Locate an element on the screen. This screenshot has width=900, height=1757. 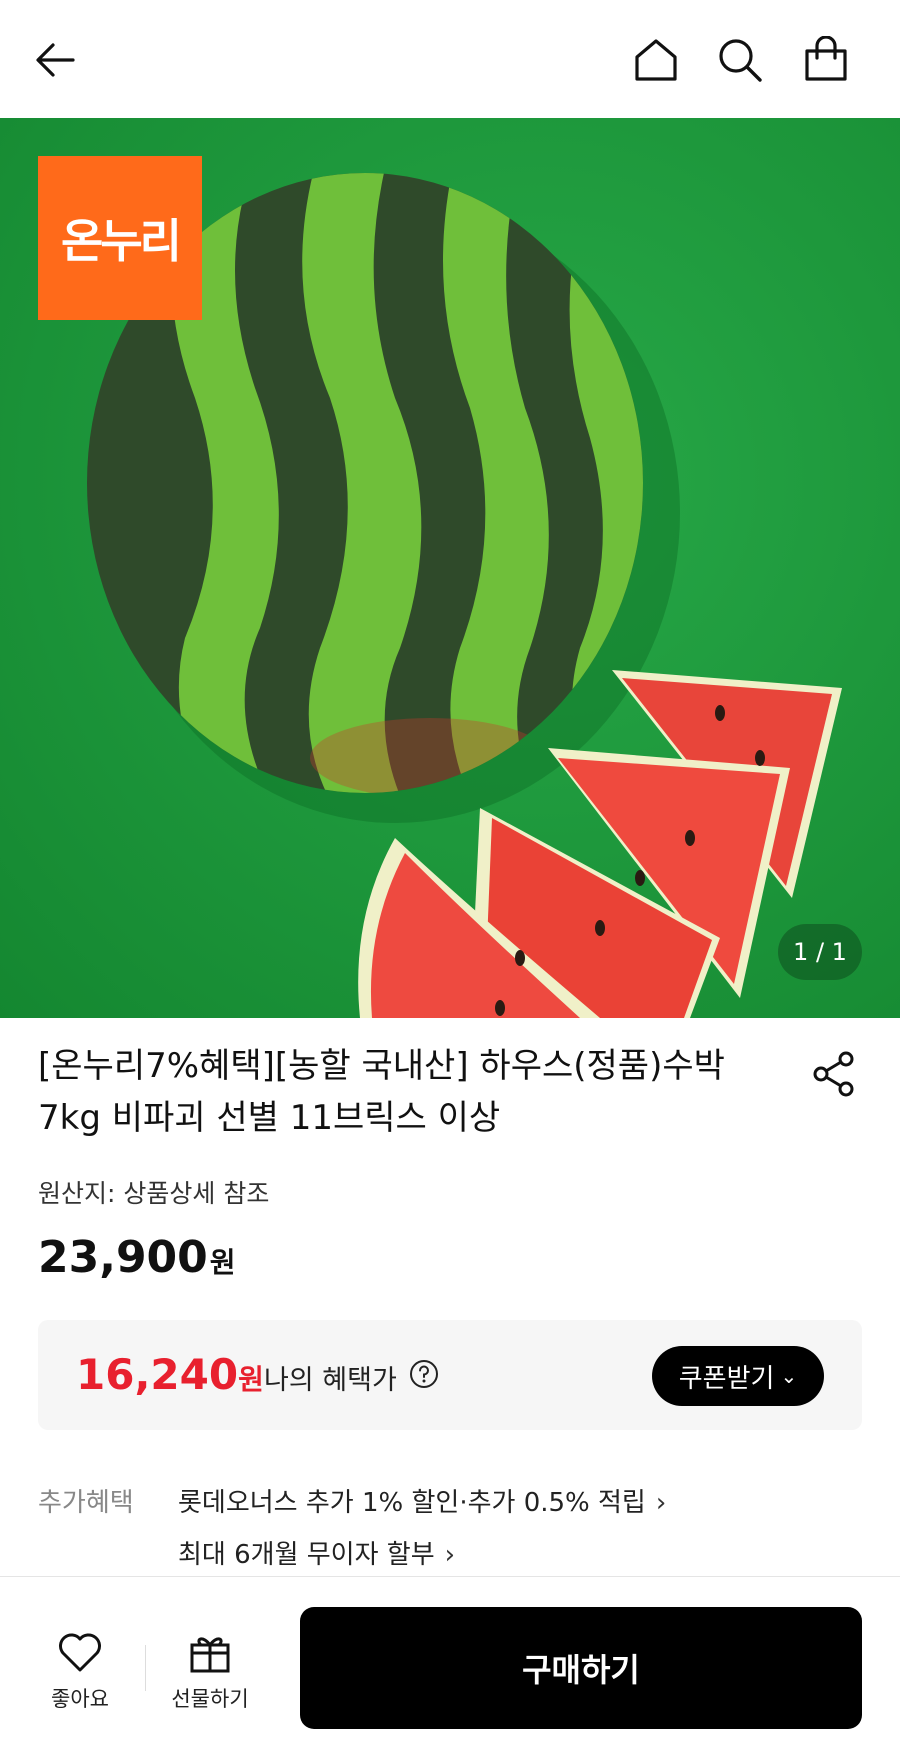
coupon-button-label: 쿠폰받기 is located at coordinates (726, 1377).